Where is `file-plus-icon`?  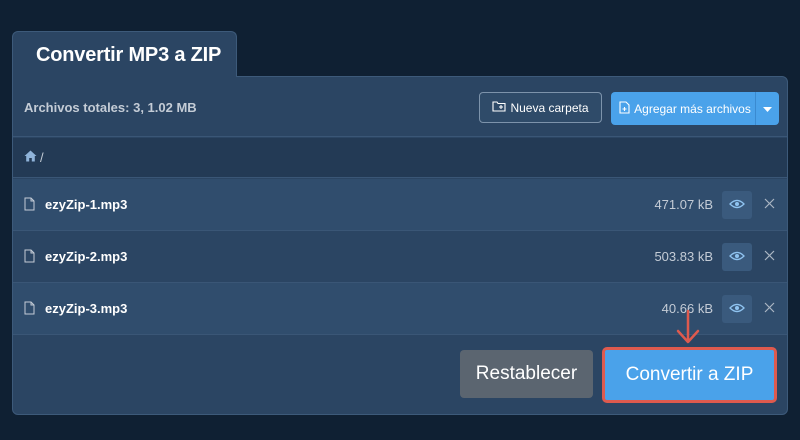
file-plus-icon is located at coordinates (624, 108).